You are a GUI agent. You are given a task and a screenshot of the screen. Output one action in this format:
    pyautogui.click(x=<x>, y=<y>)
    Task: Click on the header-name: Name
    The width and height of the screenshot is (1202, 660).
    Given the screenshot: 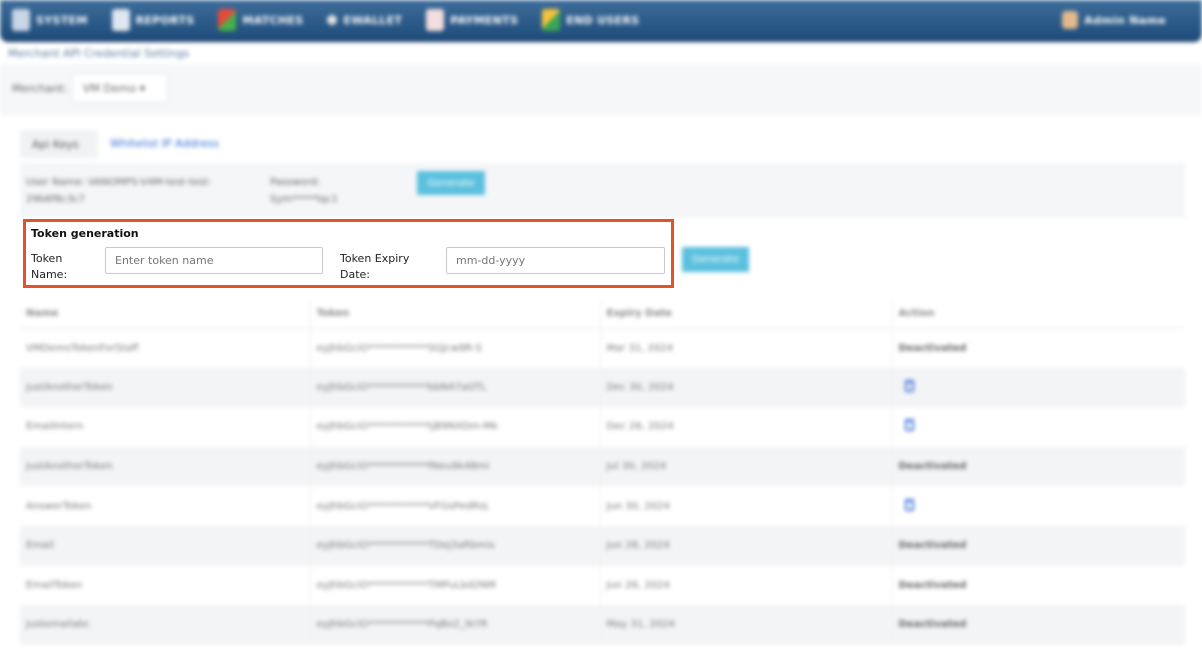 What is the action you would take?
    pyautogui.click(x=165, y=314)
    